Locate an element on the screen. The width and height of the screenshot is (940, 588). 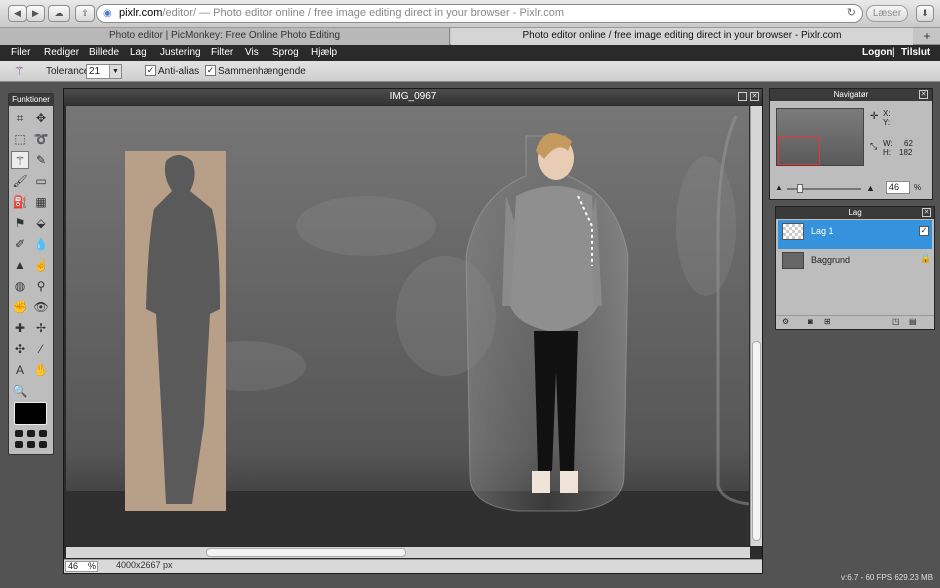
app-status: v:6.7 - 60 FPS 629.23 MB is located at coordinates (887, 577).